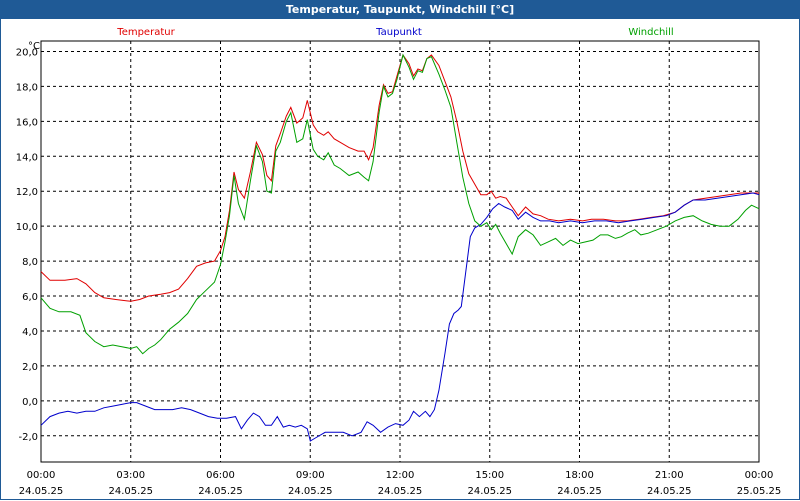  Describe the element at coordinates (650, 32) in the screenshot. I see `legend-windchill: Windchill` at that location.